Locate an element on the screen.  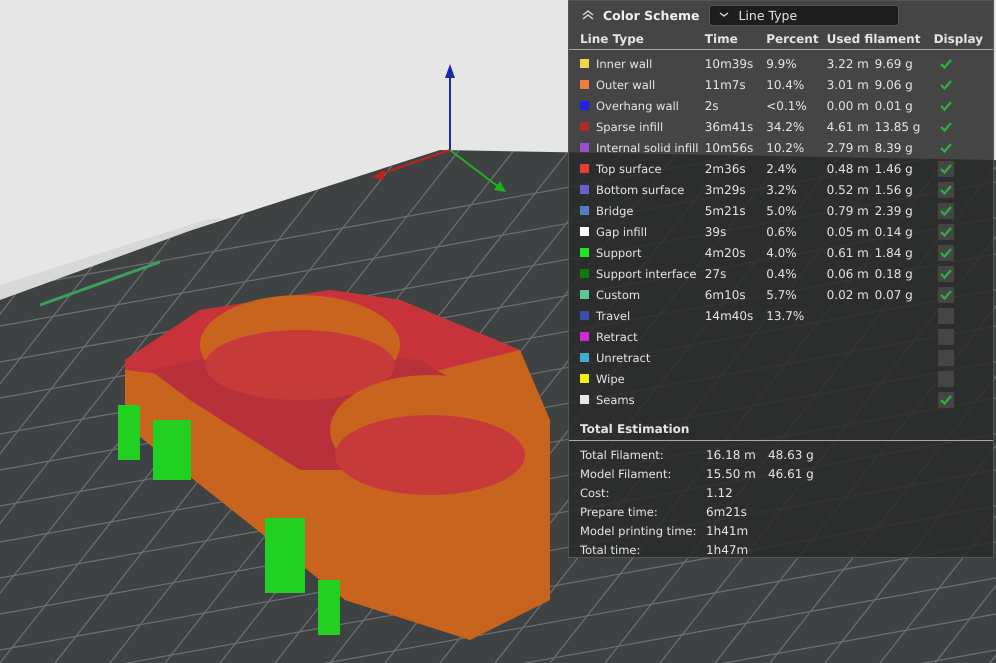
time-cell: 27s is located at coordinates (715, 273).